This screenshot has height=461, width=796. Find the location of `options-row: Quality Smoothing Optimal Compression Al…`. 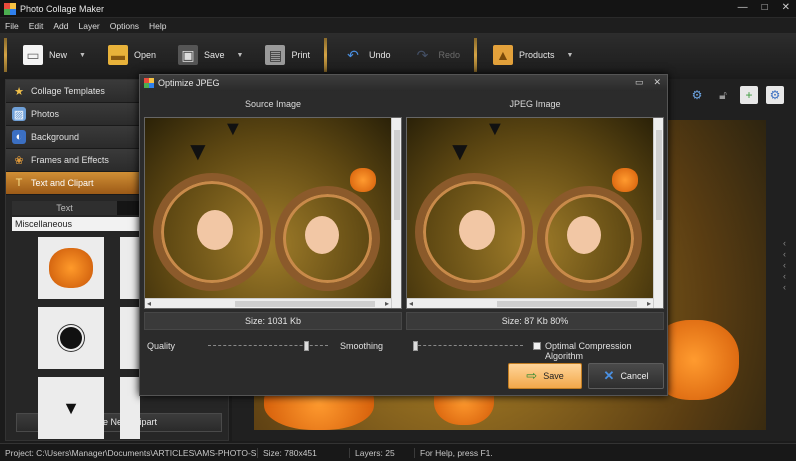

options-row: Quality Smoothing Optimal Compression Al… is located at coordinates (404, 350).